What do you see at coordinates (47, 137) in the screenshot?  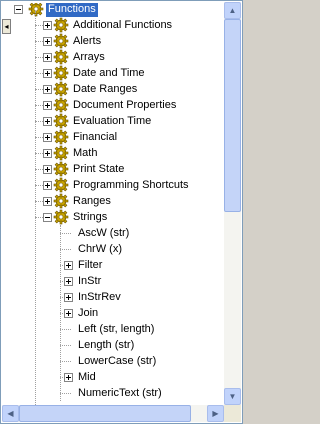 I see `expand-financial-button` at bounding box center [47, 137].